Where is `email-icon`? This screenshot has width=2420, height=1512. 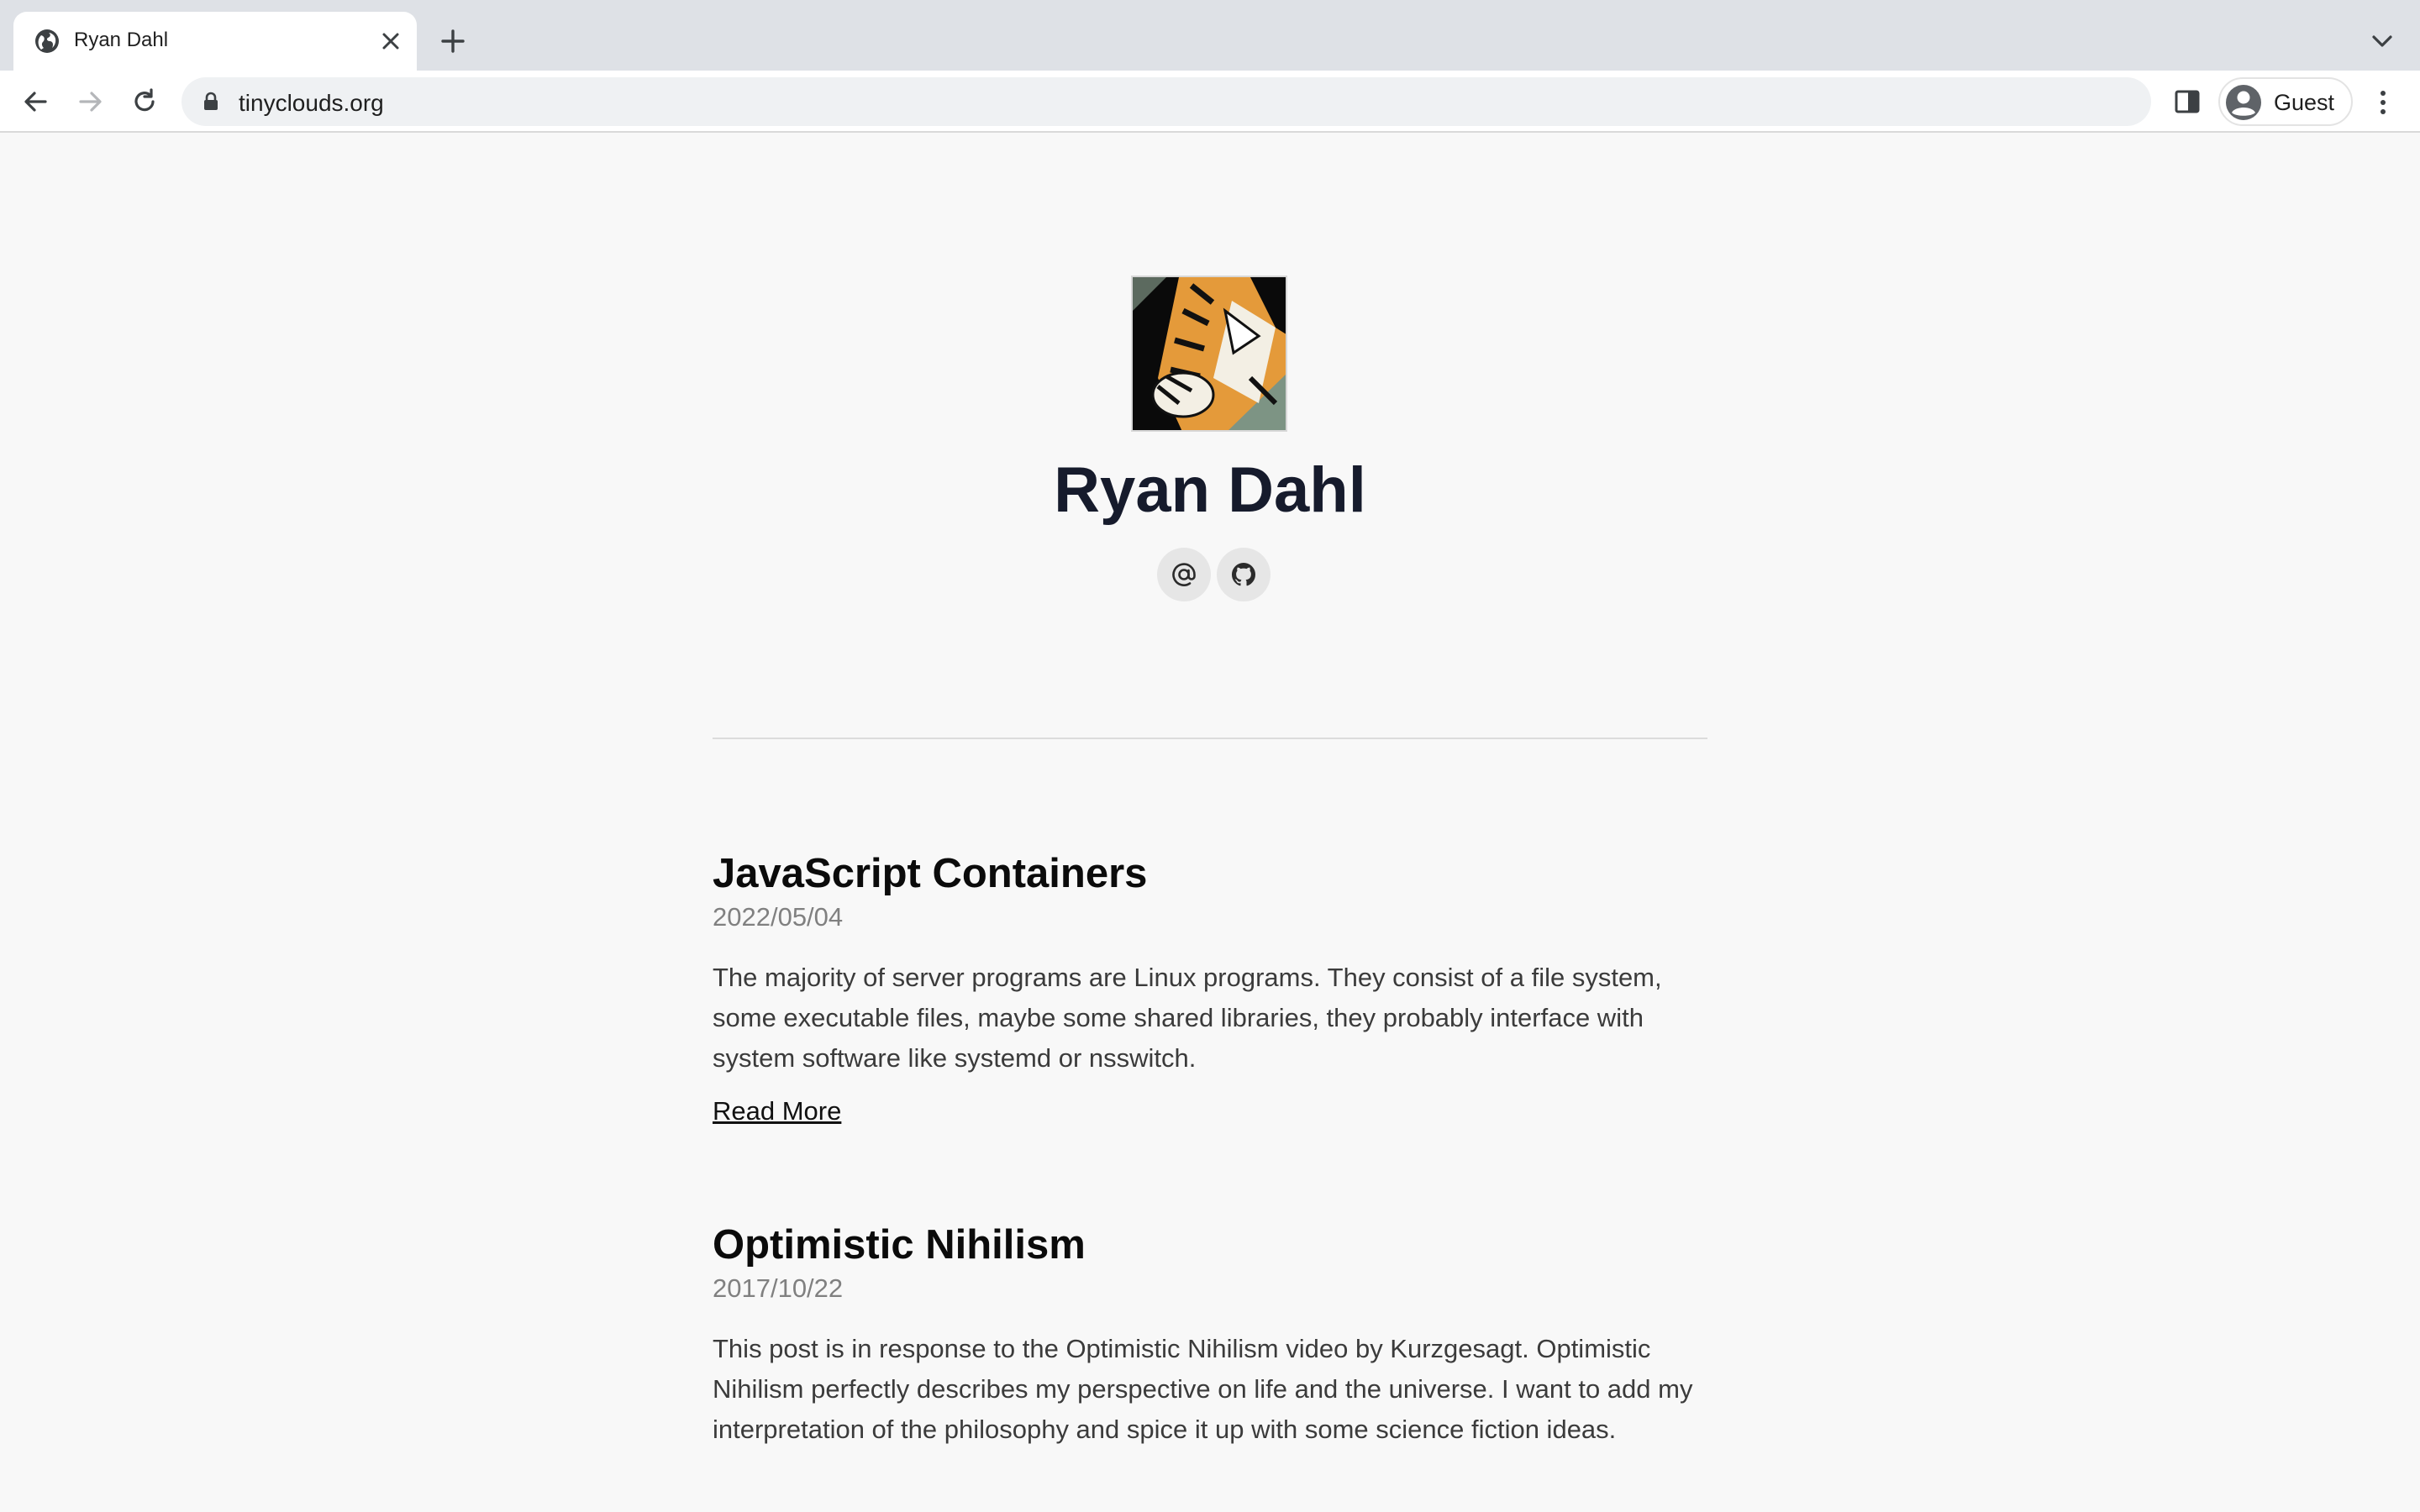 email-icon is located at coordinates (1184, 574).